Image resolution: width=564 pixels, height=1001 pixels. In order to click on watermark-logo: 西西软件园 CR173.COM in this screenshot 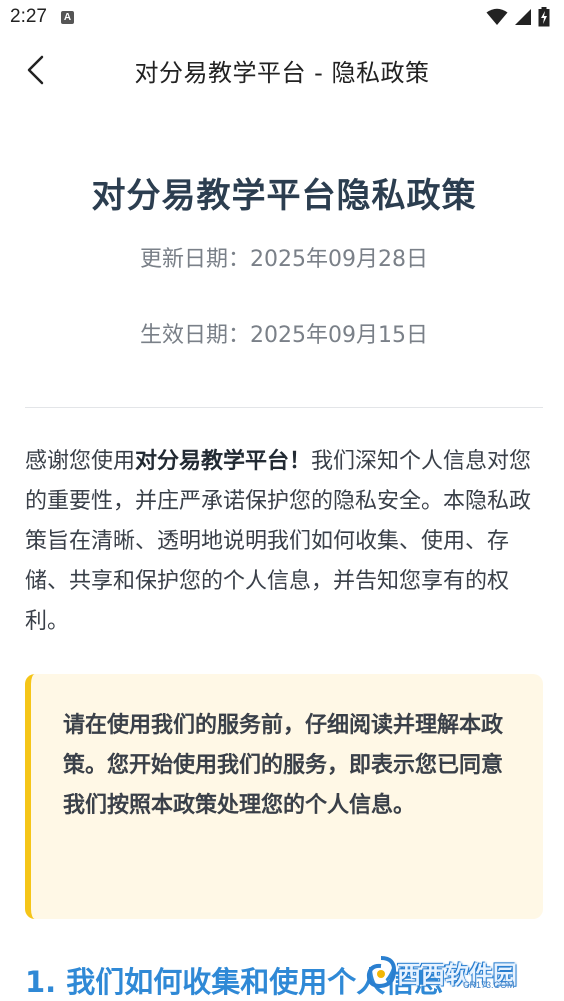, I will do `click(455, 972)`.